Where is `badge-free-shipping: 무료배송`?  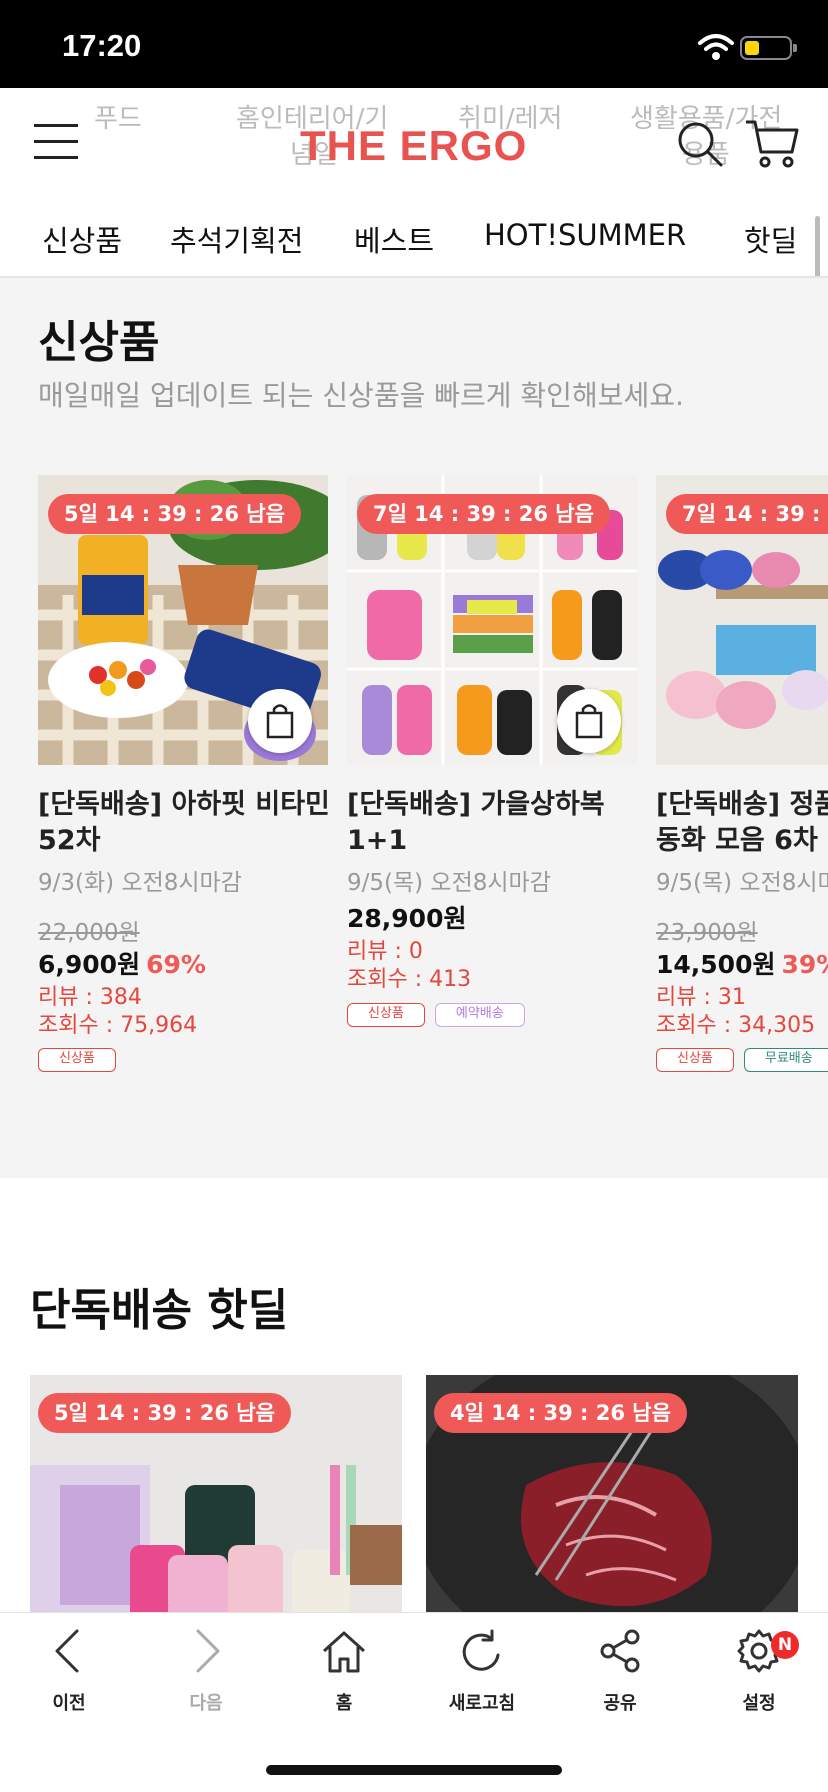
badge-free-shipping: 무료배송 is located at coordinates (785, 1060).